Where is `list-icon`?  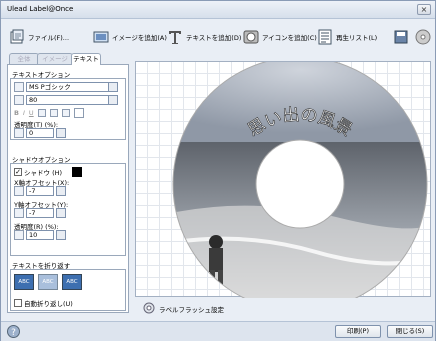 list-icon is located at coordinates (325, 37).